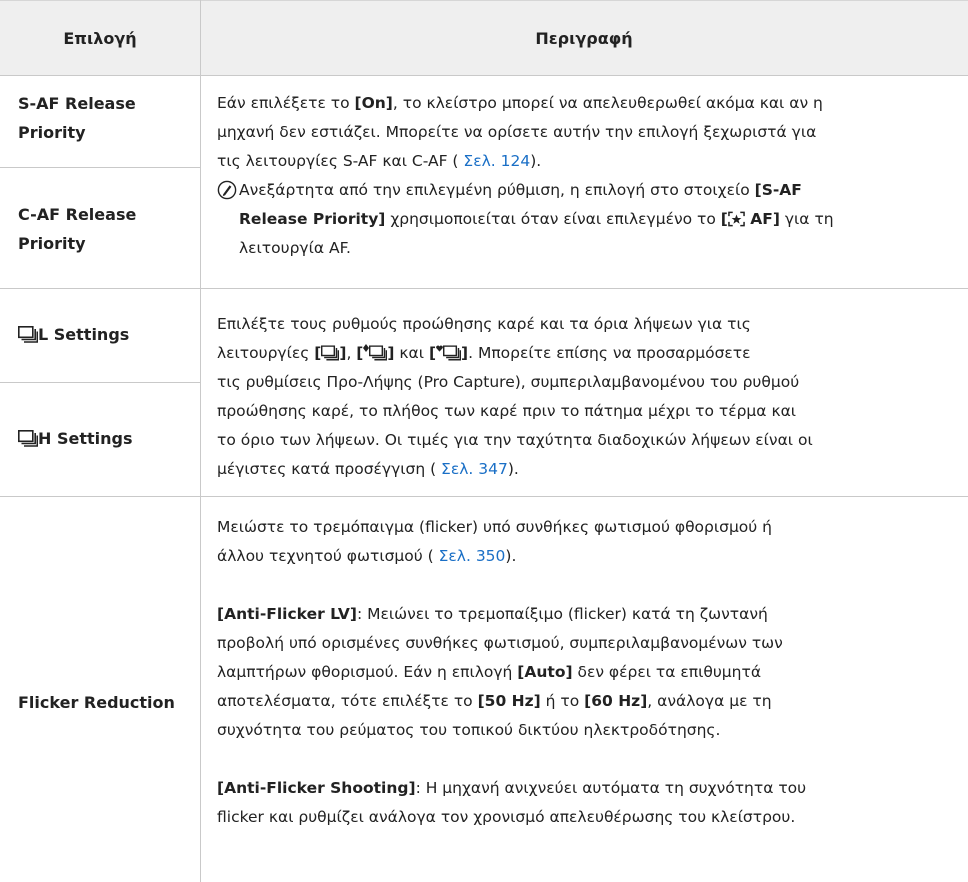 Image resolution: width=968 pixels, height=882 pixels. What do you see at coordinates (77, 103) in the screenshot?
I see `option-label-line: S-AF Release` at bounding box center [77, 103].